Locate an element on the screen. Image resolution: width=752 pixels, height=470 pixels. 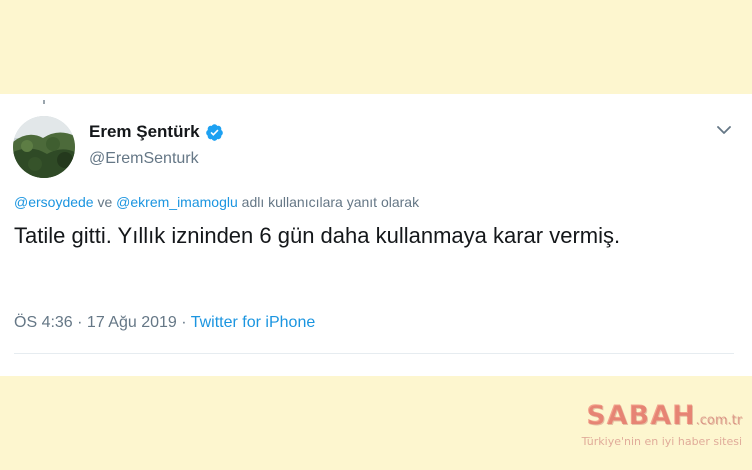
author-handle: @EremSenturk is located at coordinates (144, 159).